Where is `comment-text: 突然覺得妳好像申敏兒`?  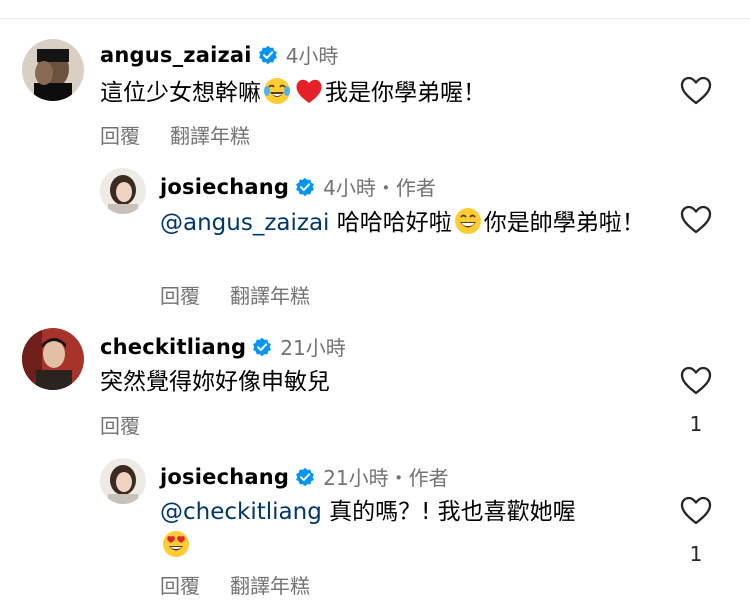
comment-text: 突然覺得妳好像申敏兒 is located at coordinates (215, 382).